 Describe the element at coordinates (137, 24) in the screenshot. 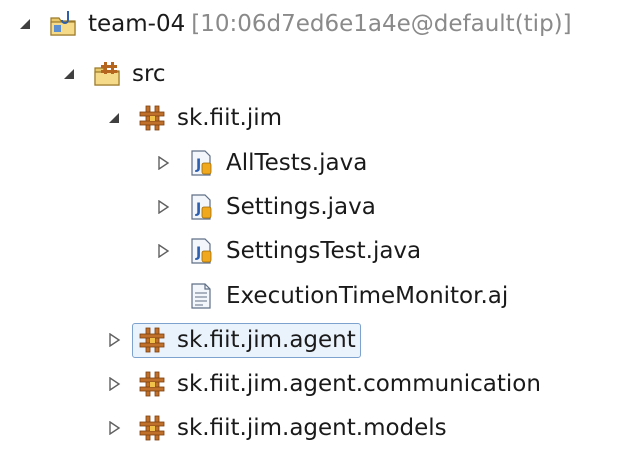

I see `project-name: team-04` at that location.